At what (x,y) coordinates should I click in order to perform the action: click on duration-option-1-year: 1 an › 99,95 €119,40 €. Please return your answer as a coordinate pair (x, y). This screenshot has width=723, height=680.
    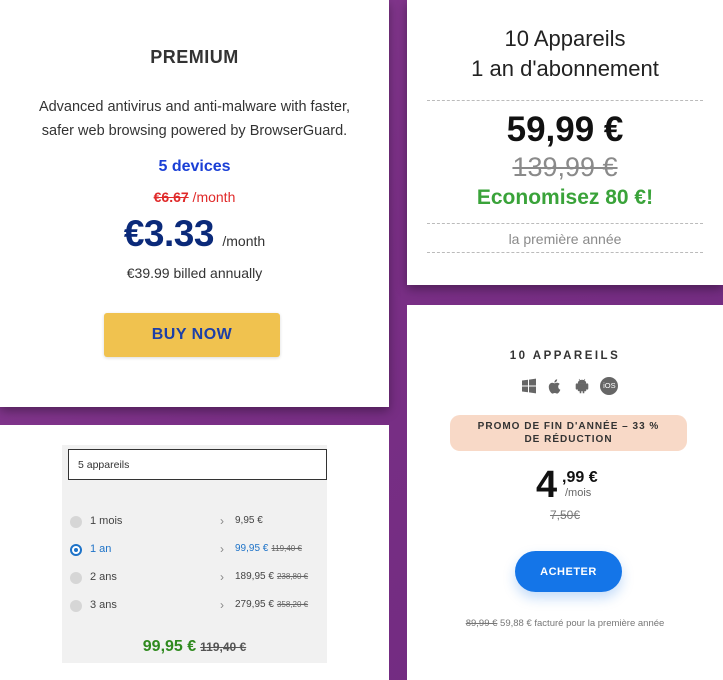
    Looking at the image, I should click on (194, 551).